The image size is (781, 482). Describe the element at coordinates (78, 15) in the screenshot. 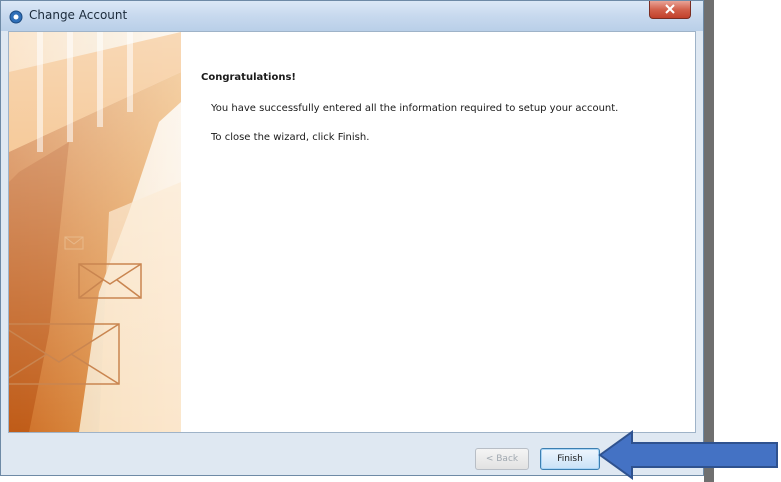

I see `window-title: Change Account` at that location.